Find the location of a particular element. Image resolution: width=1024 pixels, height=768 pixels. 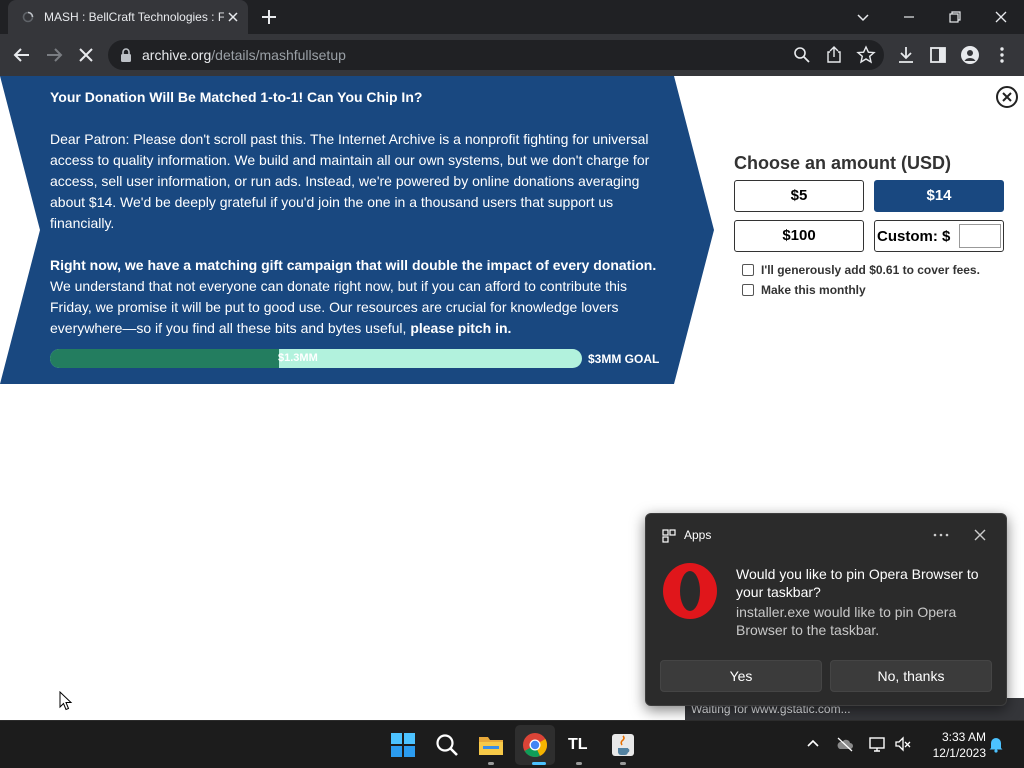

close-donation-button is located at coordinates (1007, 97).